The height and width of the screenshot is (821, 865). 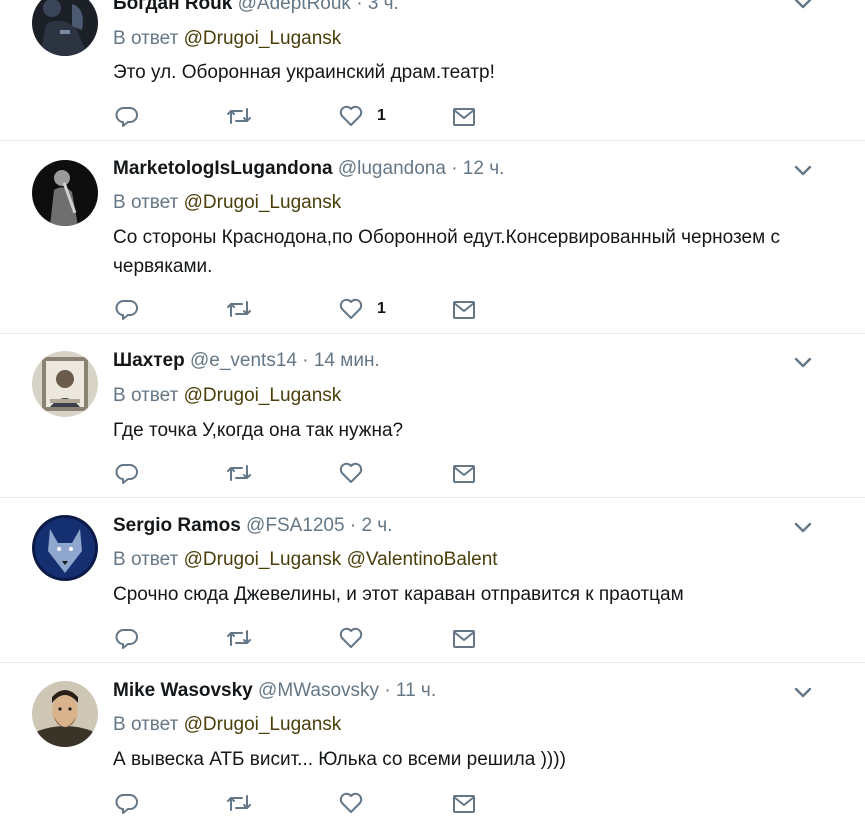 What do you see at coordinates (318, 690) in the screenshot?
I see `author-handle: @MWasovsky` at bounding box center [318, 690].